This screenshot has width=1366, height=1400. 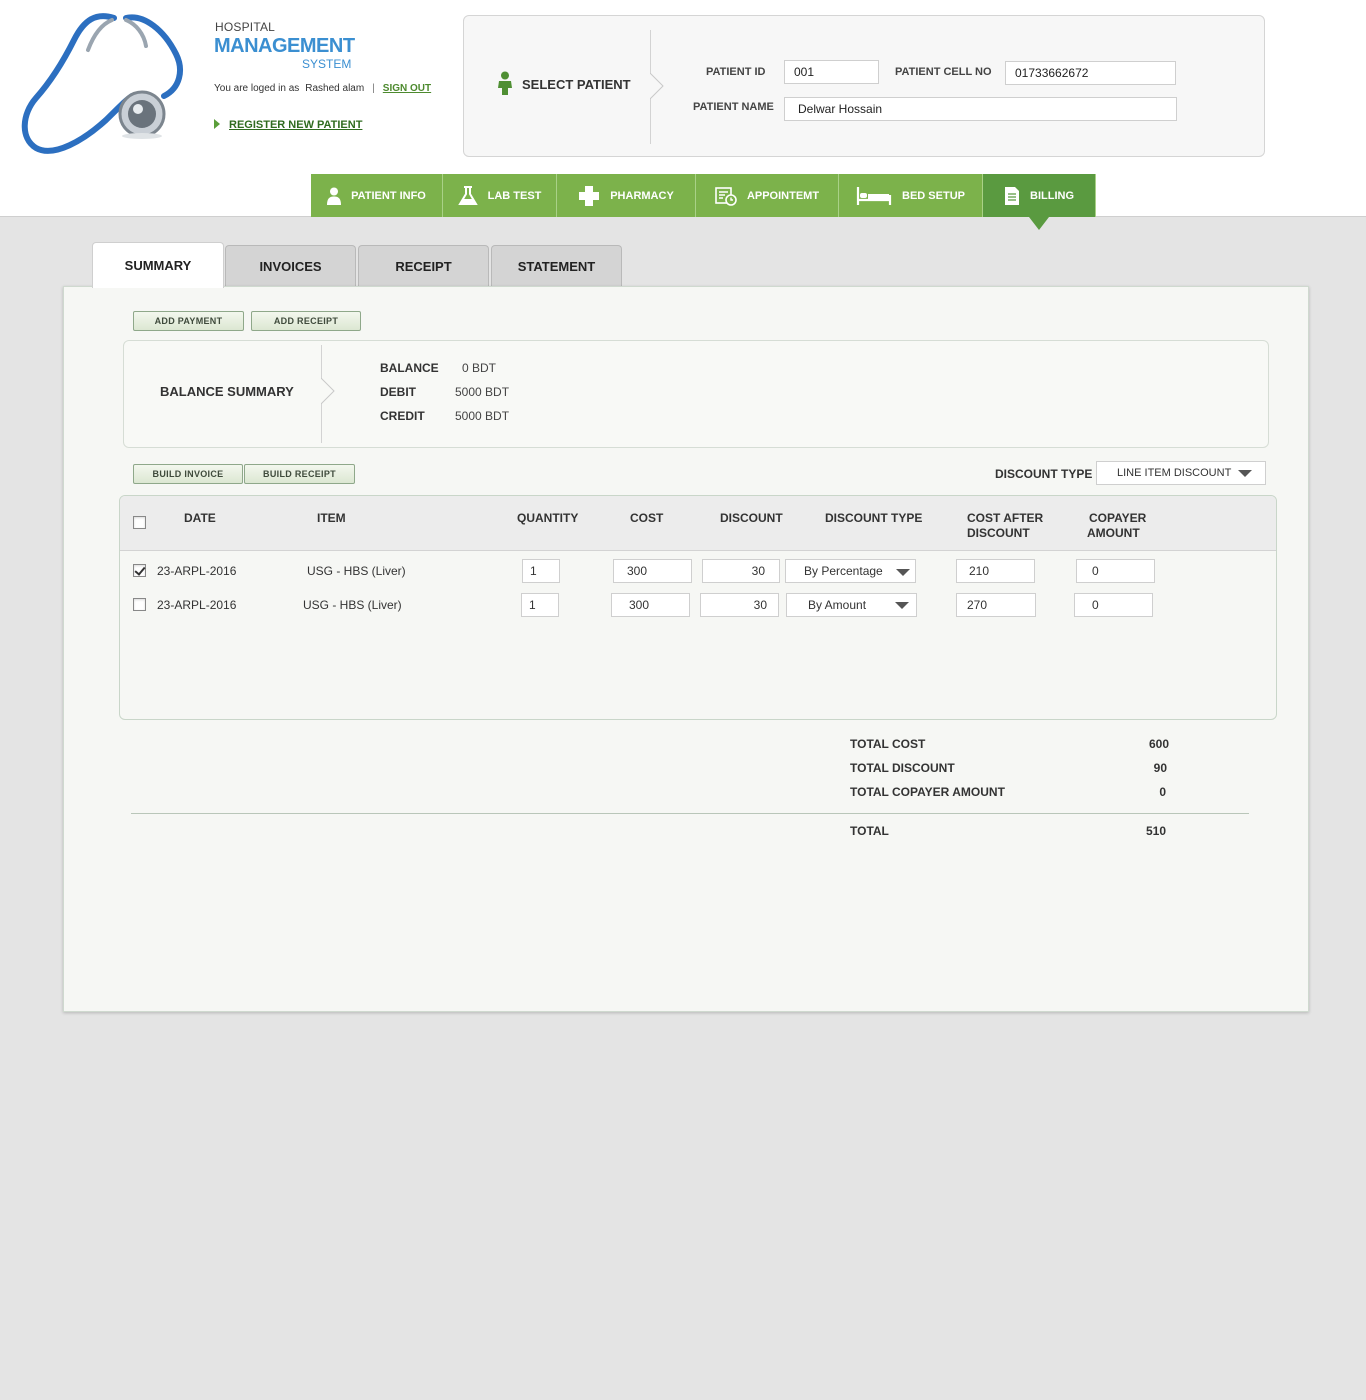 What do you see at coordinates (1113, 533) in the screenshot?
I see `col-copayer-amount-line2: AMOUNT` at bounding box center [1113, 533].